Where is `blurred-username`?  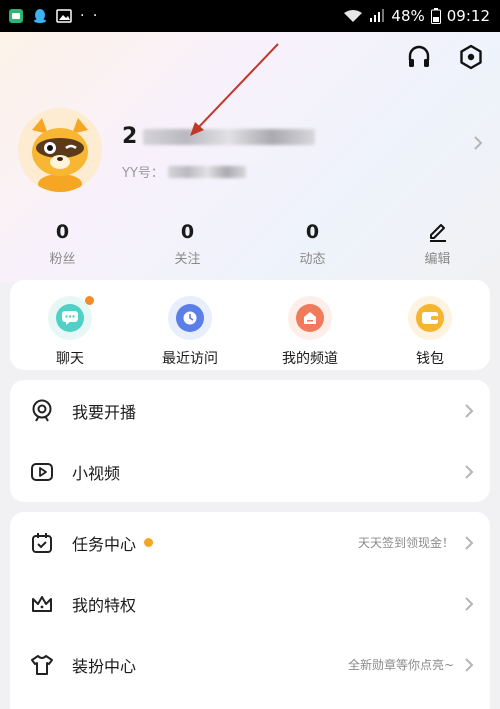 blurred-username is located at coordinates (229, 136).